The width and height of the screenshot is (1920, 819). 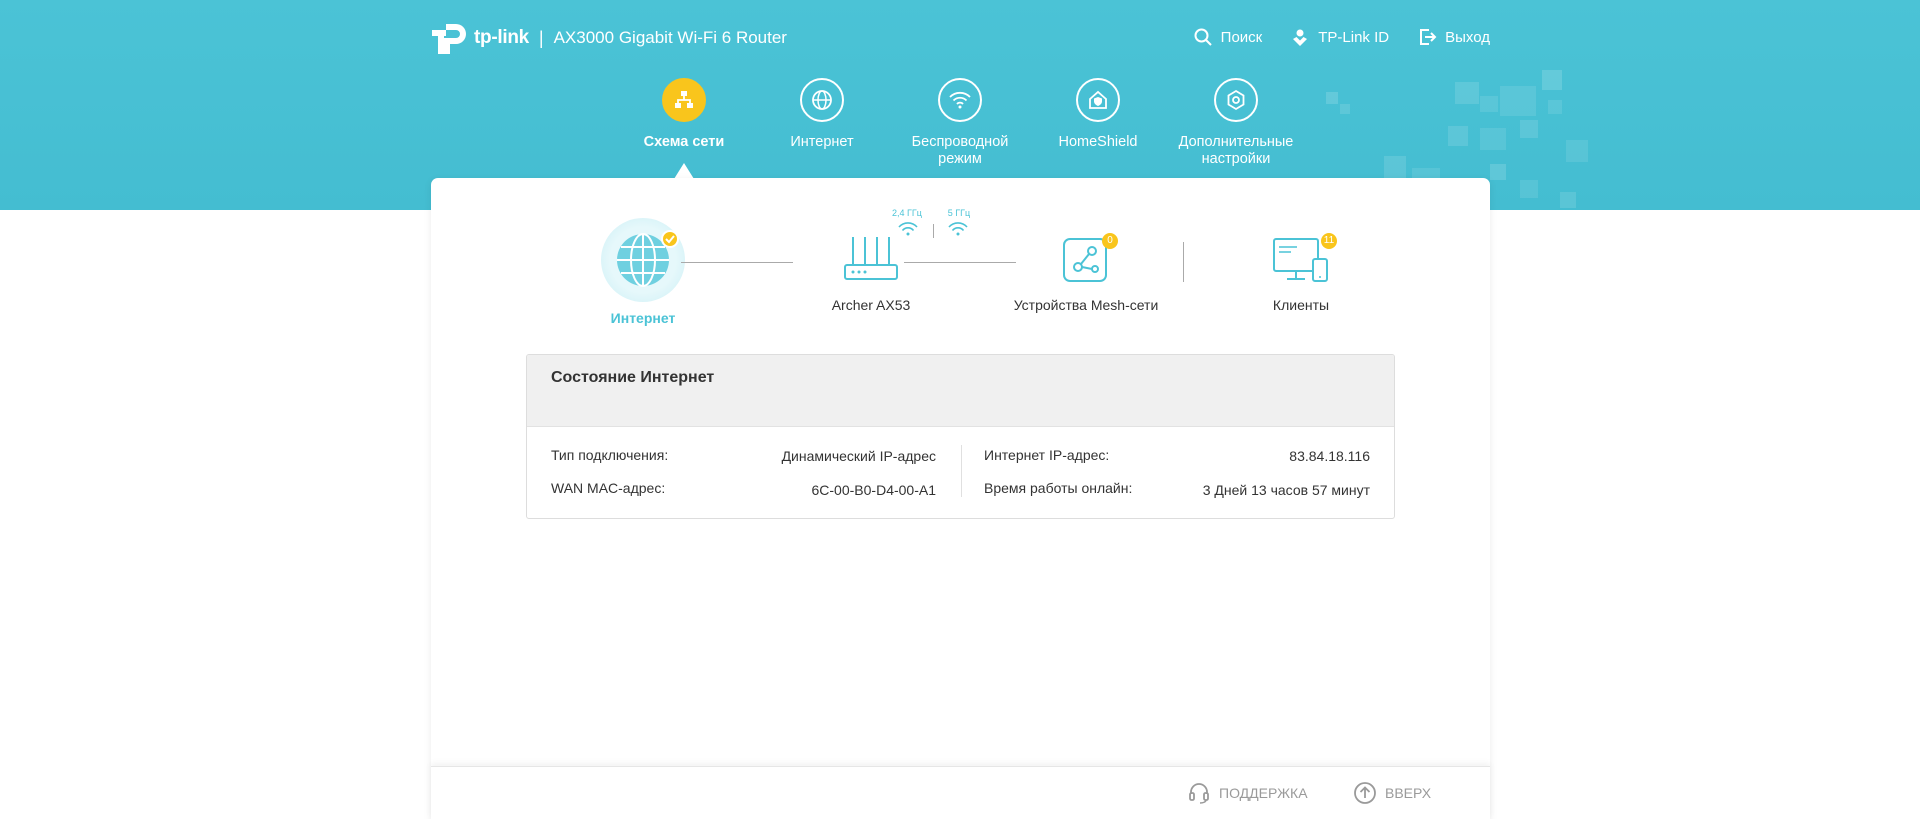 What do you see at coordinates (737, 262) in the screenshot?
I see `link-line` at bounding box center [737, 262].